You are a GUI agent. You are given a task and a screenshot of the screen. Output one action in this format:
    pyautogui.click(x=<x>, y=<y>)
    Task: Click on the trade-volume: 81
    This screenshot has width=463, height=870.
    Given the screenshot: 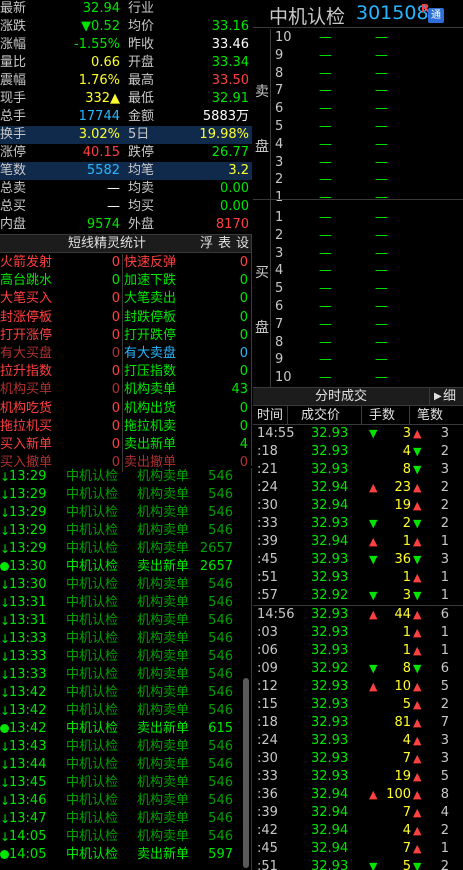 What is the action you would take?
    pyautogui.click(x=402, y=722)
    